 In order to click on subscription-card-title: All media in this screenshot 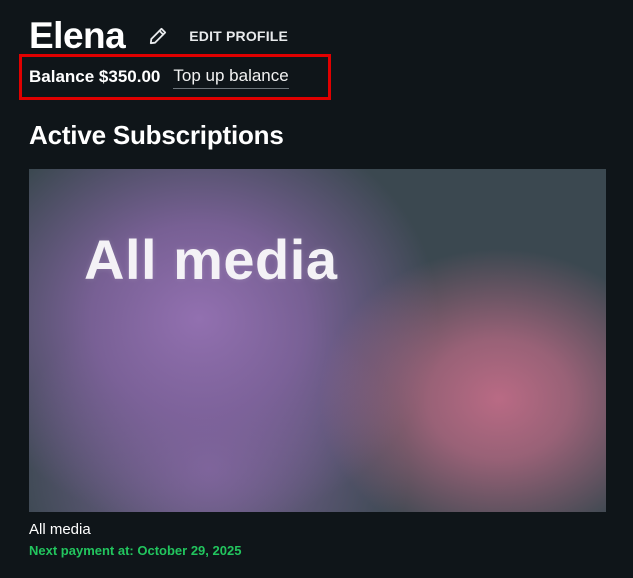, I will do `click(211, 259)`.